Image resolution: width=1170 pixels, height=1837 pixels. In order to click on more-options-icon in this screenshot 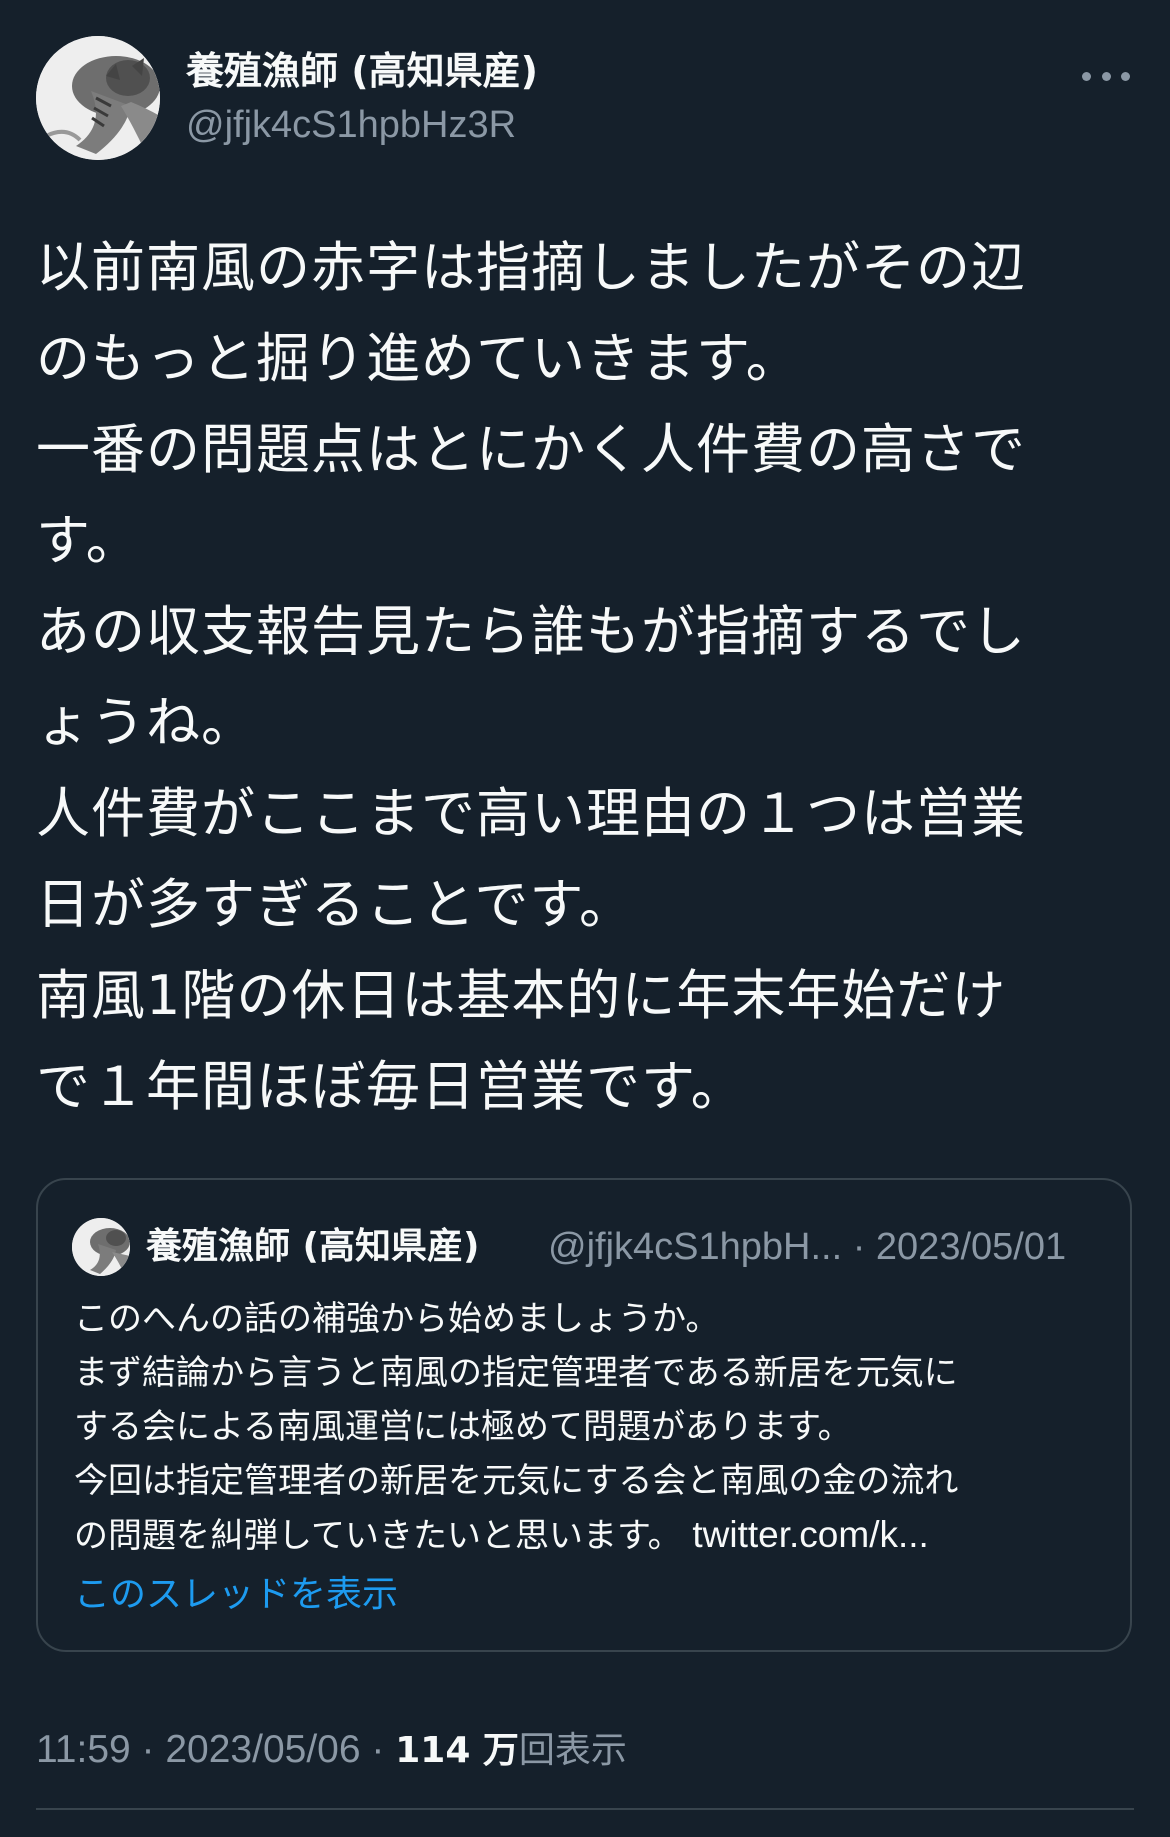, I will do `click(1106, 76)`.